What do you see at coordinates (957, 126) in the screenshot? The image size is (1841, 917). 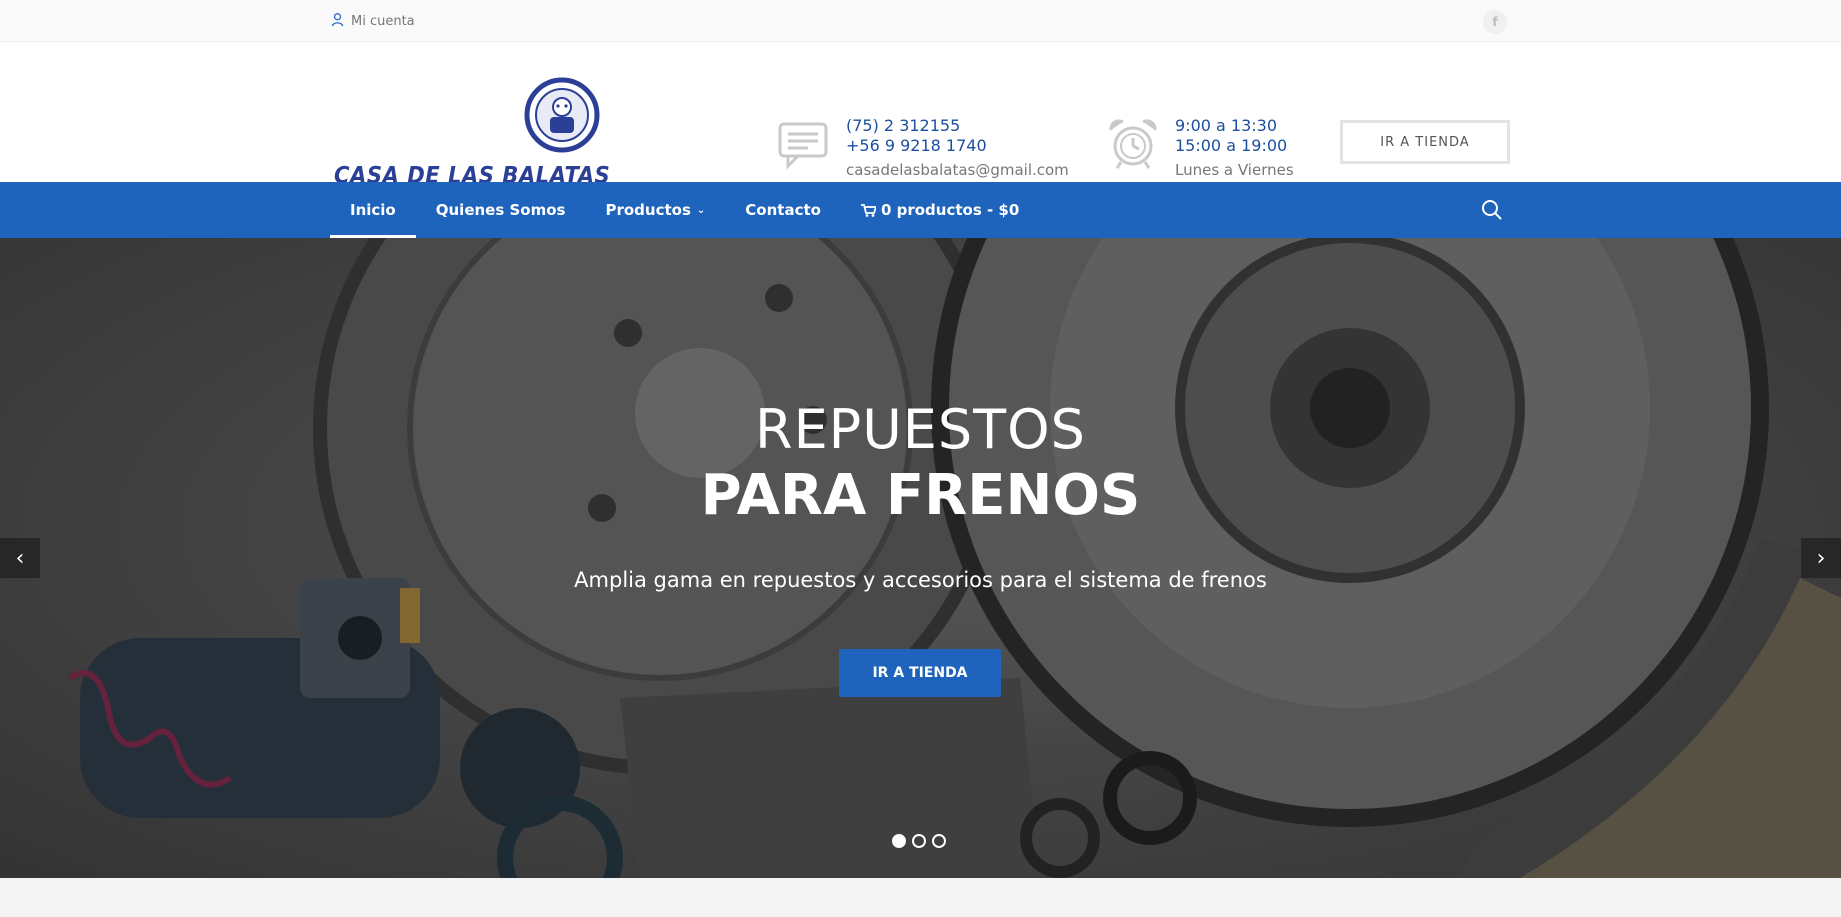 I see `phone-1: (75) 2 312155` at bounding box center [957, 126].